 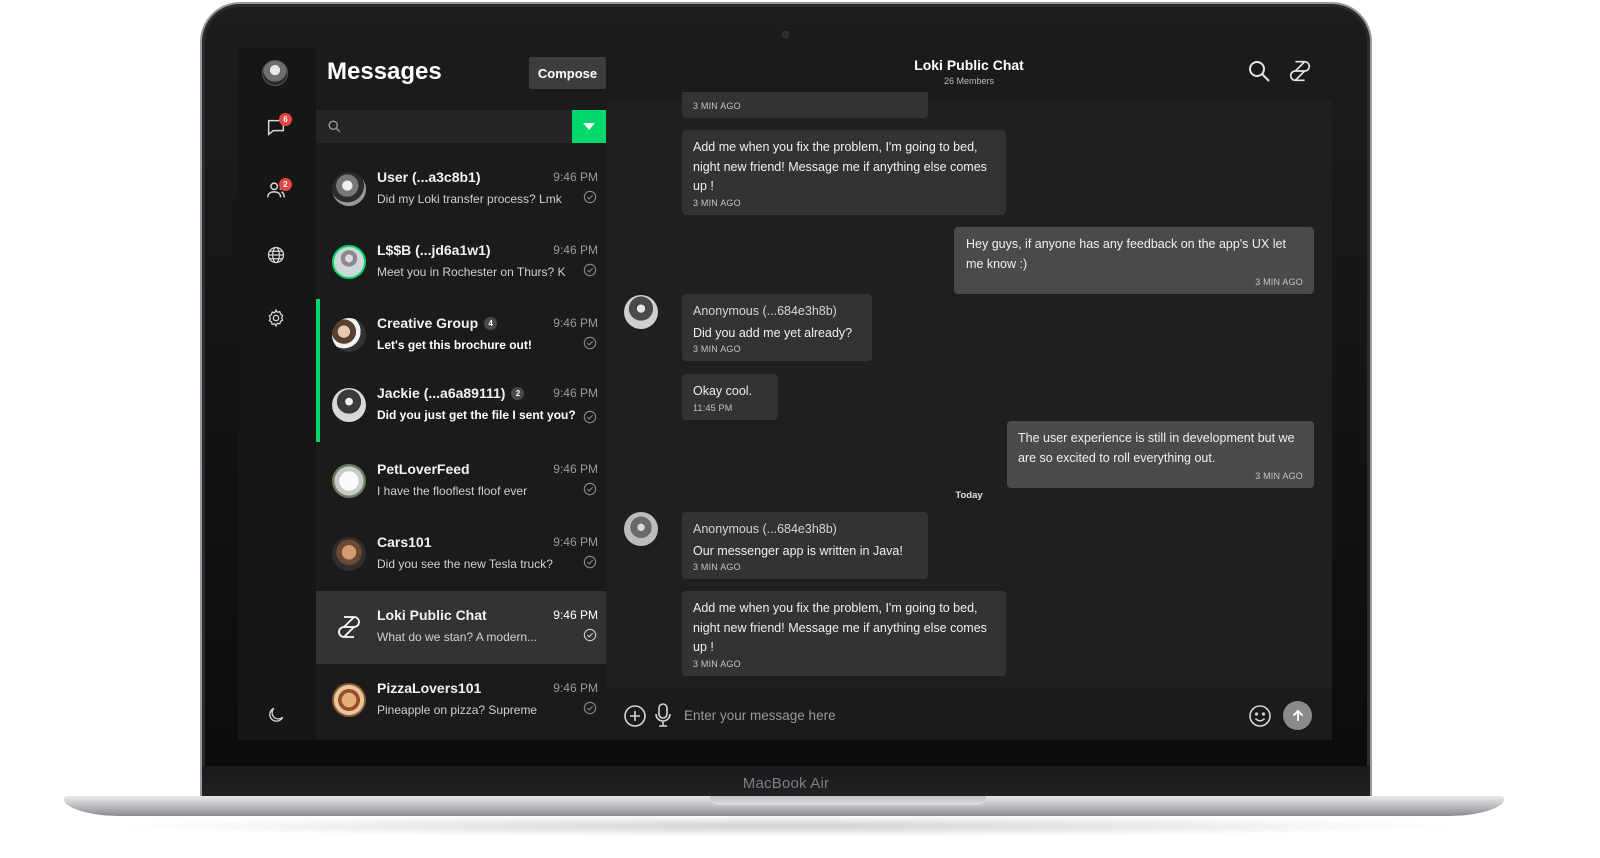 What do you see at coordinates (452, 491) in the screenshot?
I see `conversation-preview: I have the flooflest floof ever` at bounding box center [452, 491].